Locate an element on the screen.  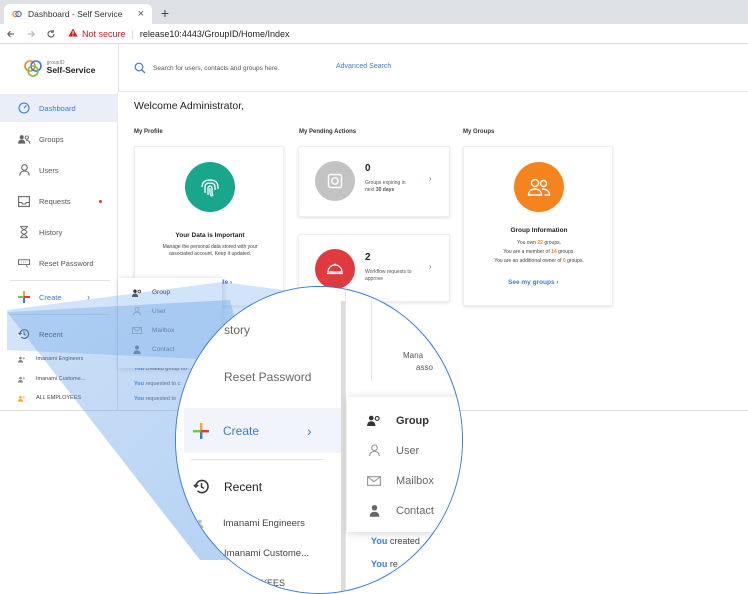
zoom-activity-item: You created is located at coordinates (395, 541).